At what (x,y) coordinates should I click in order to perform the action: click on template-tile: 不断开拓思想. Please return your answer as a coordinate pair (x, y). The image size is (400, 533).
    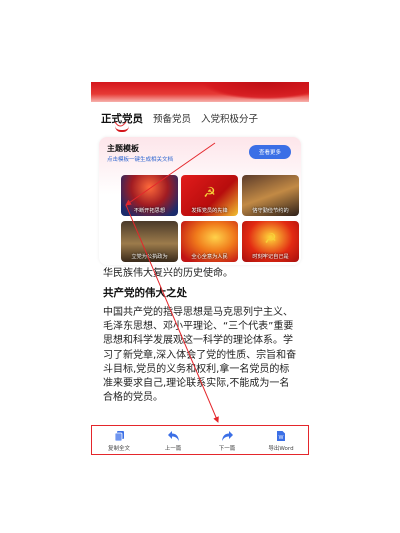
    Looking at the image, I should click on (149, 195).